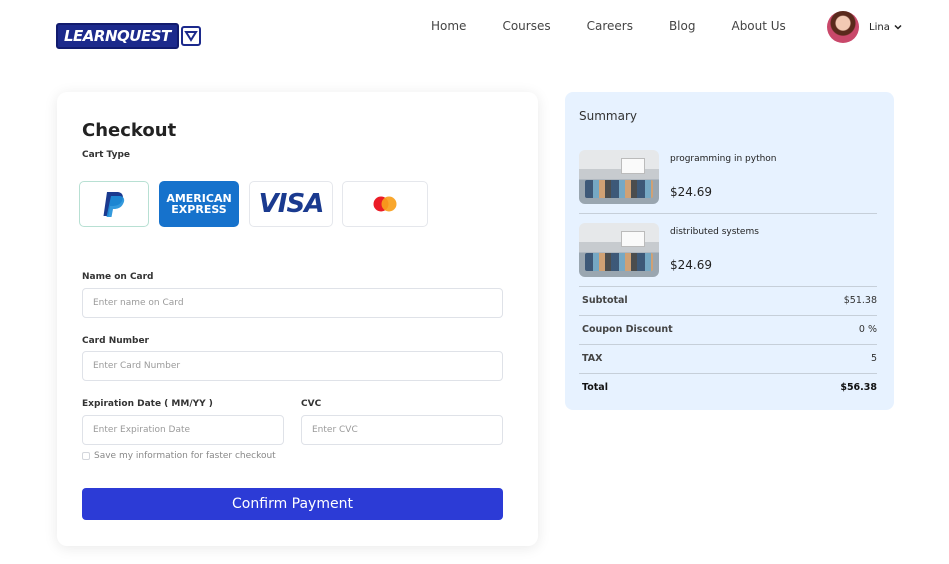  Describe the element at coordinates (858, 387) in the screenshot. I see `total-value: $56.38` at that location.